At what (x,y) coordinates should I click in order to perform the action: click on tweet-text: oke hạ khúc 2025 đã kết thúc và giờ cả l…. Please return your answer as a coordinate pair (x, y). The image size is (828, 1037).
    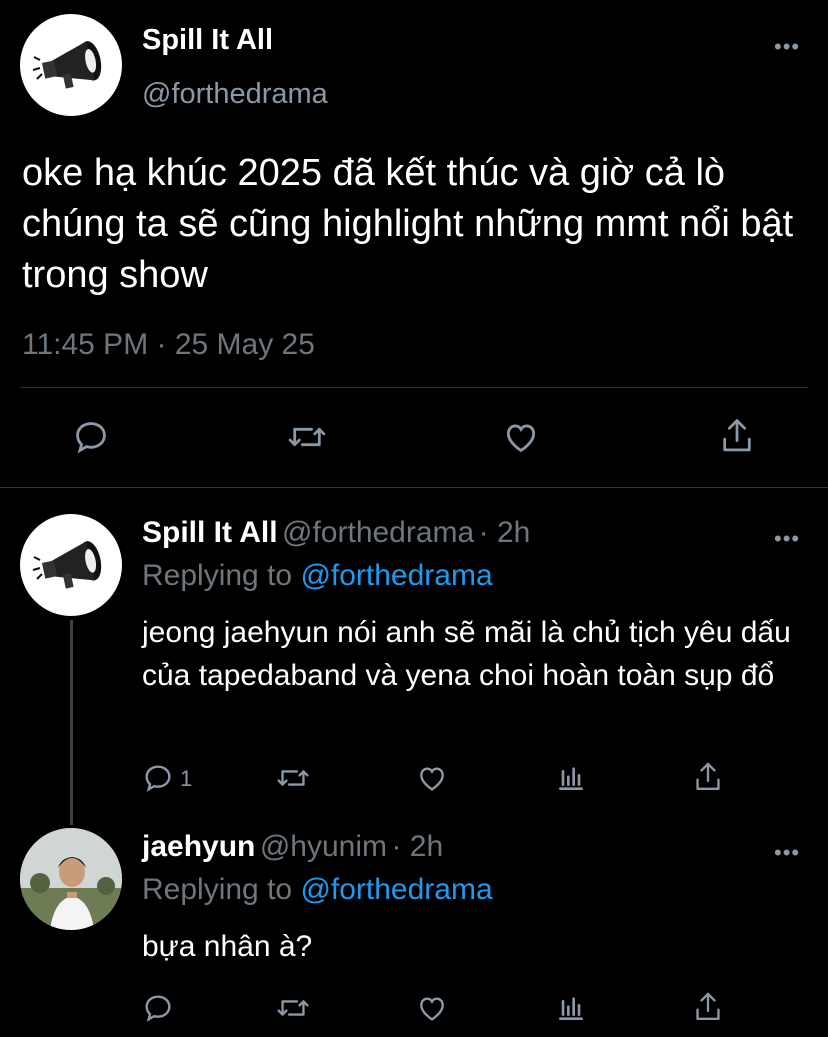
    Looking at the image, I should click on (408, 224).